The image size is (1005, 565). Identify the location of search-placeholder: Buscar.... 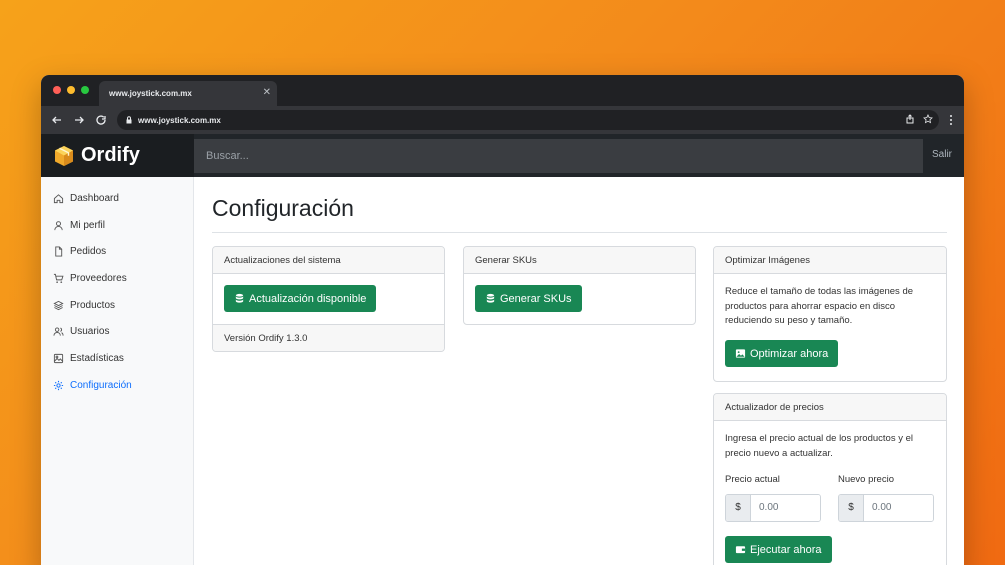
(227, 156).